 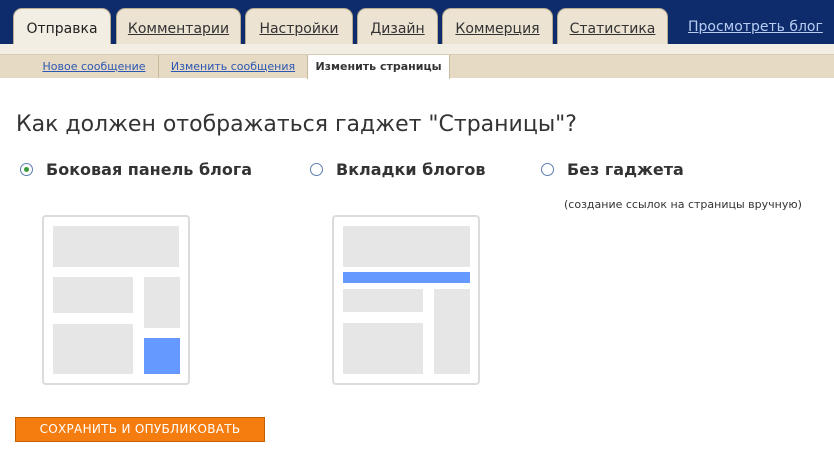 I want to click on subtab-edit-pages: Изменить страницы, so click(x=378, y=67).